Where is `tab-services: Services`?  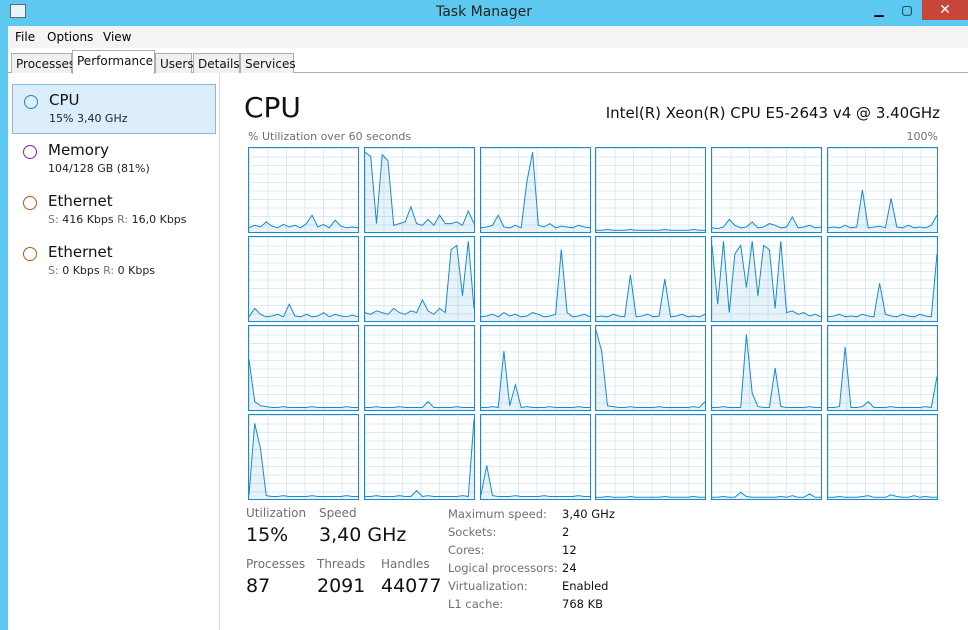 tab-services: Services is located at coordinates (268, 63).